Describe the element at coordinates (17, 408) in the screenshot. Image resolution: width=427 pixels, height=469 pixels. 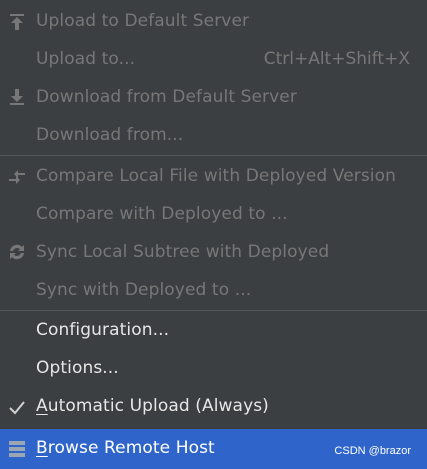
I see `checkmark-icon` at that location.